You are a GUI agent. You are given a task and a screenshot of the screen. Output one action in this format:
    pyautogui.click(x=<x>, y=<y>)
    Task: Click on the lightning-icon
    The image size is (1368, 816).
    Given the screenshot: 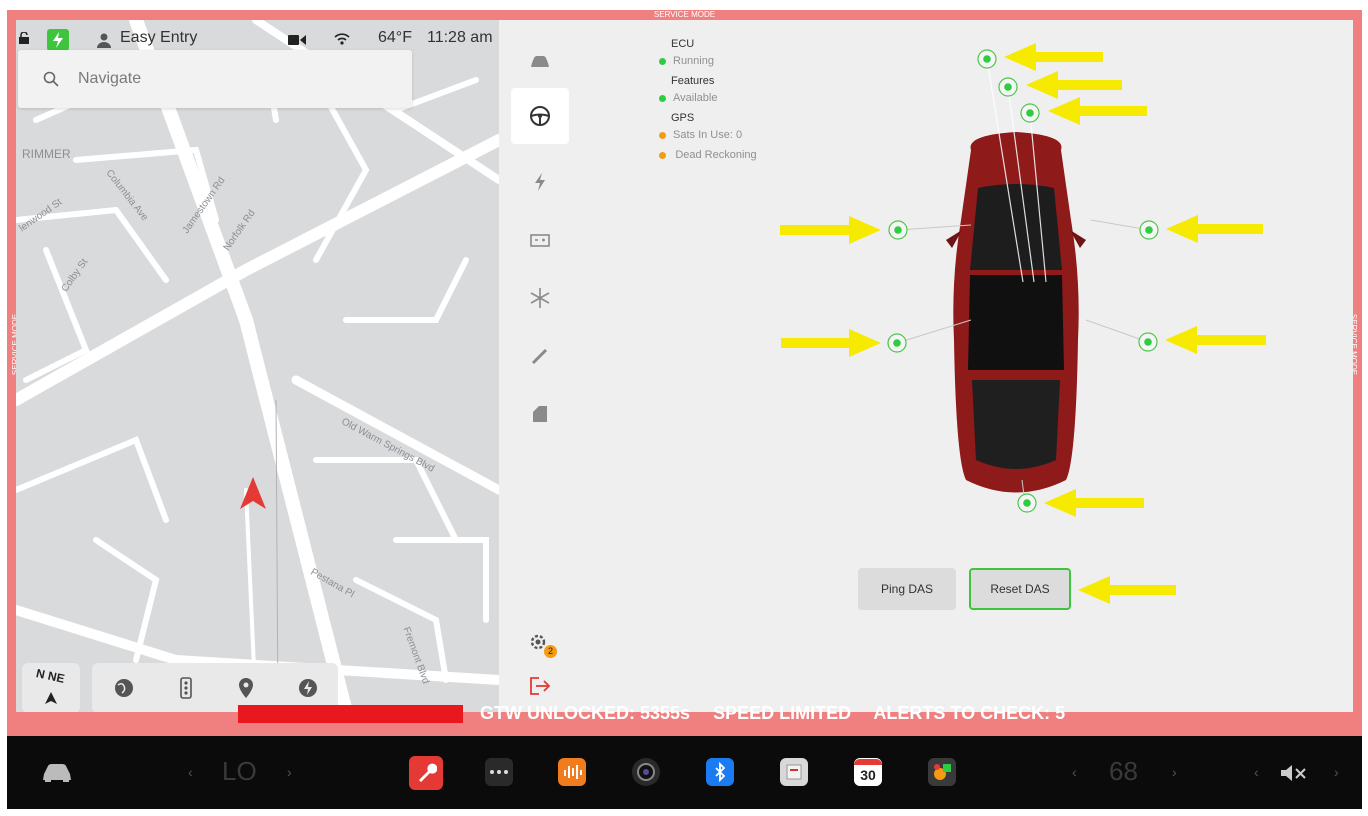 What is the action you would take?
    pyautogui.click(x=540, y=182)
    